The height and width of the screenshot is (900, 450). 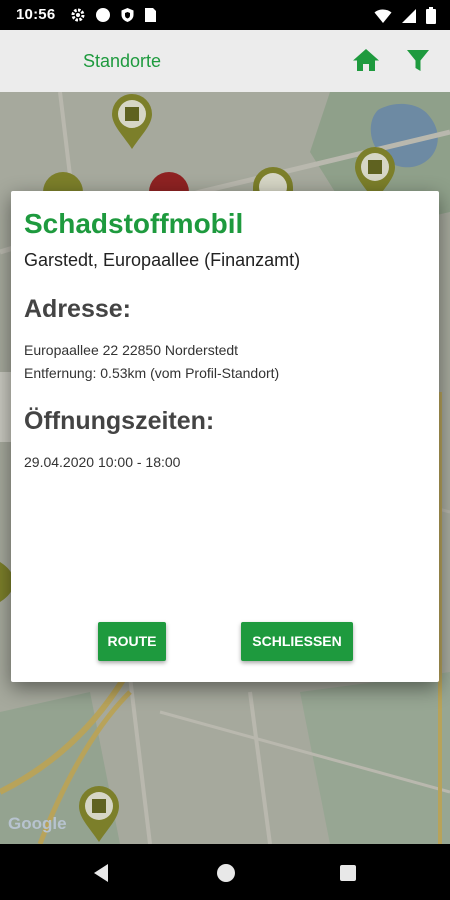 I want to click on battery-icon, so click(x=431, y=15).